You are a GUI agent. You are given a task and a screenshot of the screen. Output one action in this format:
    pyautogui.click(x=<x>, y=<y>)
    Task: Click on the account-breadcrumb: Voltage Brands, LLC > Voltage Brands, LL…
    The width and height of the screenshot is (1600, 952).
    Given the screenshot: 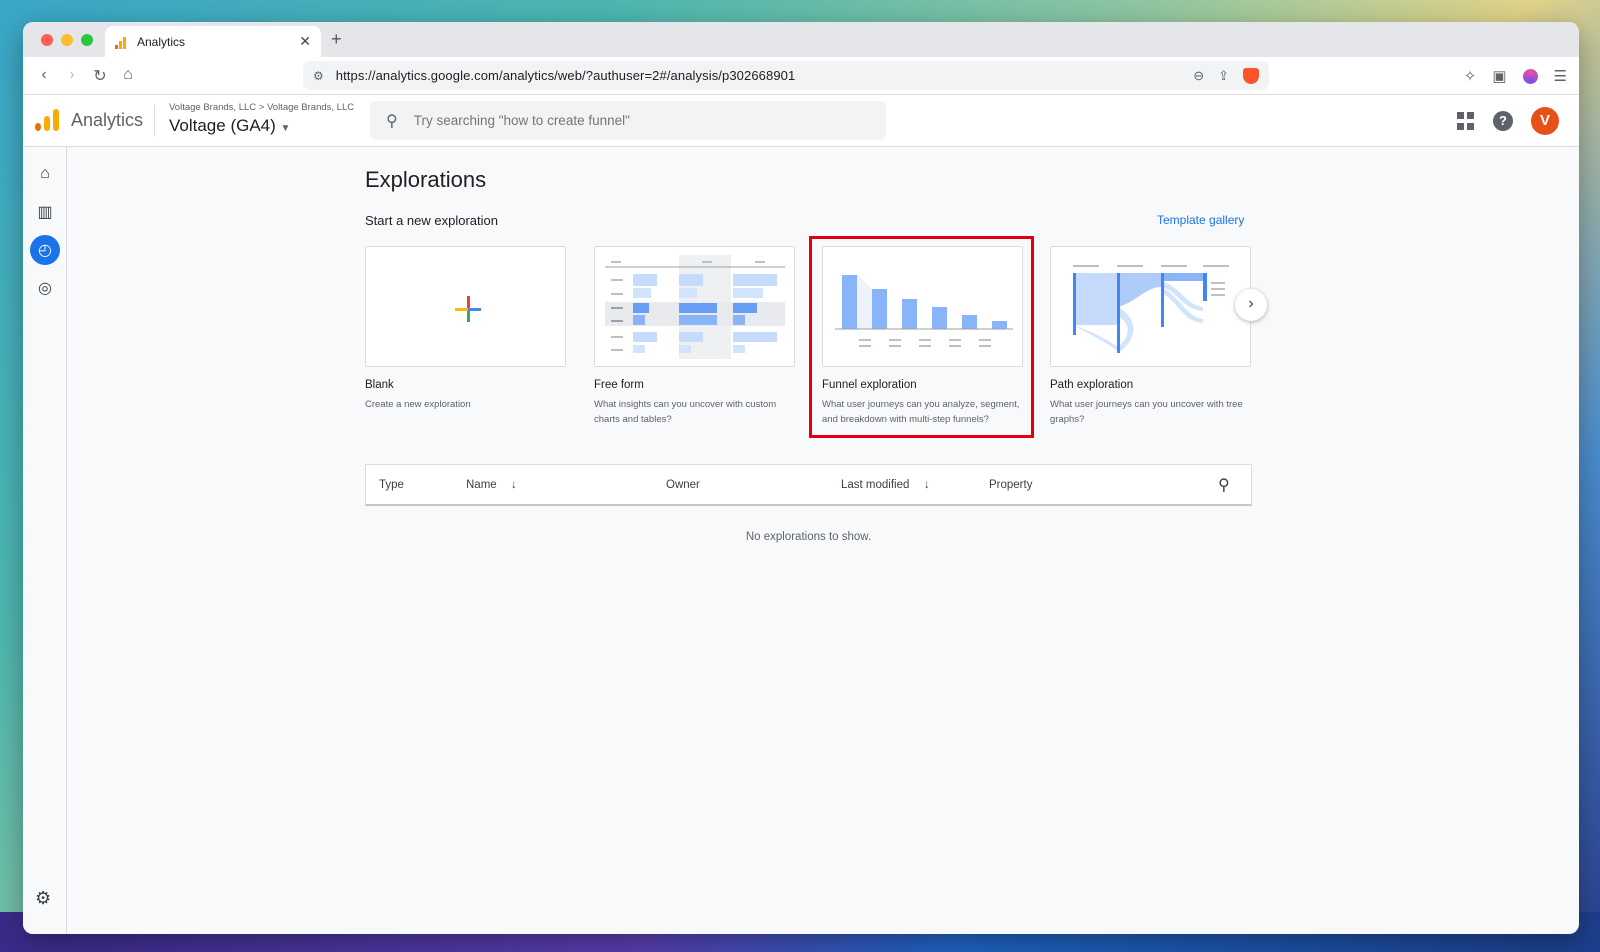 What is the action you would take?
    pyautogui.click(x=262, y=107)
    